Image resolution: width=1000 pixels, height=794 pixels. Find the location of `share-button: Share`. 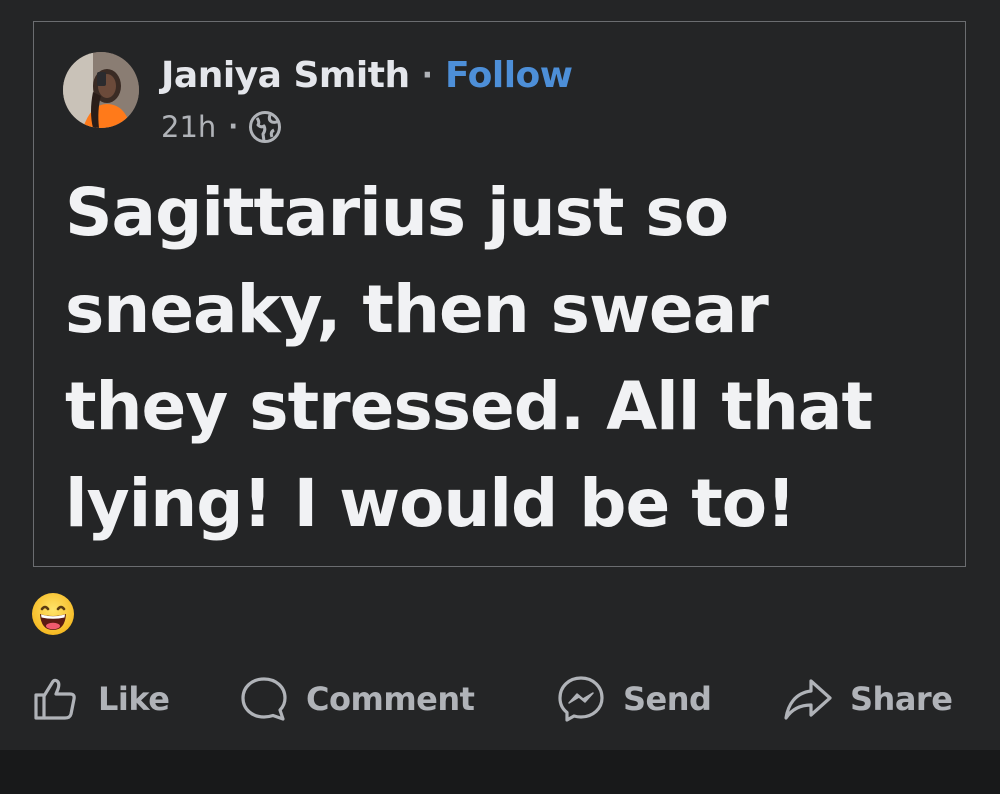

share-button: Share is located at coordinates (867, 699).